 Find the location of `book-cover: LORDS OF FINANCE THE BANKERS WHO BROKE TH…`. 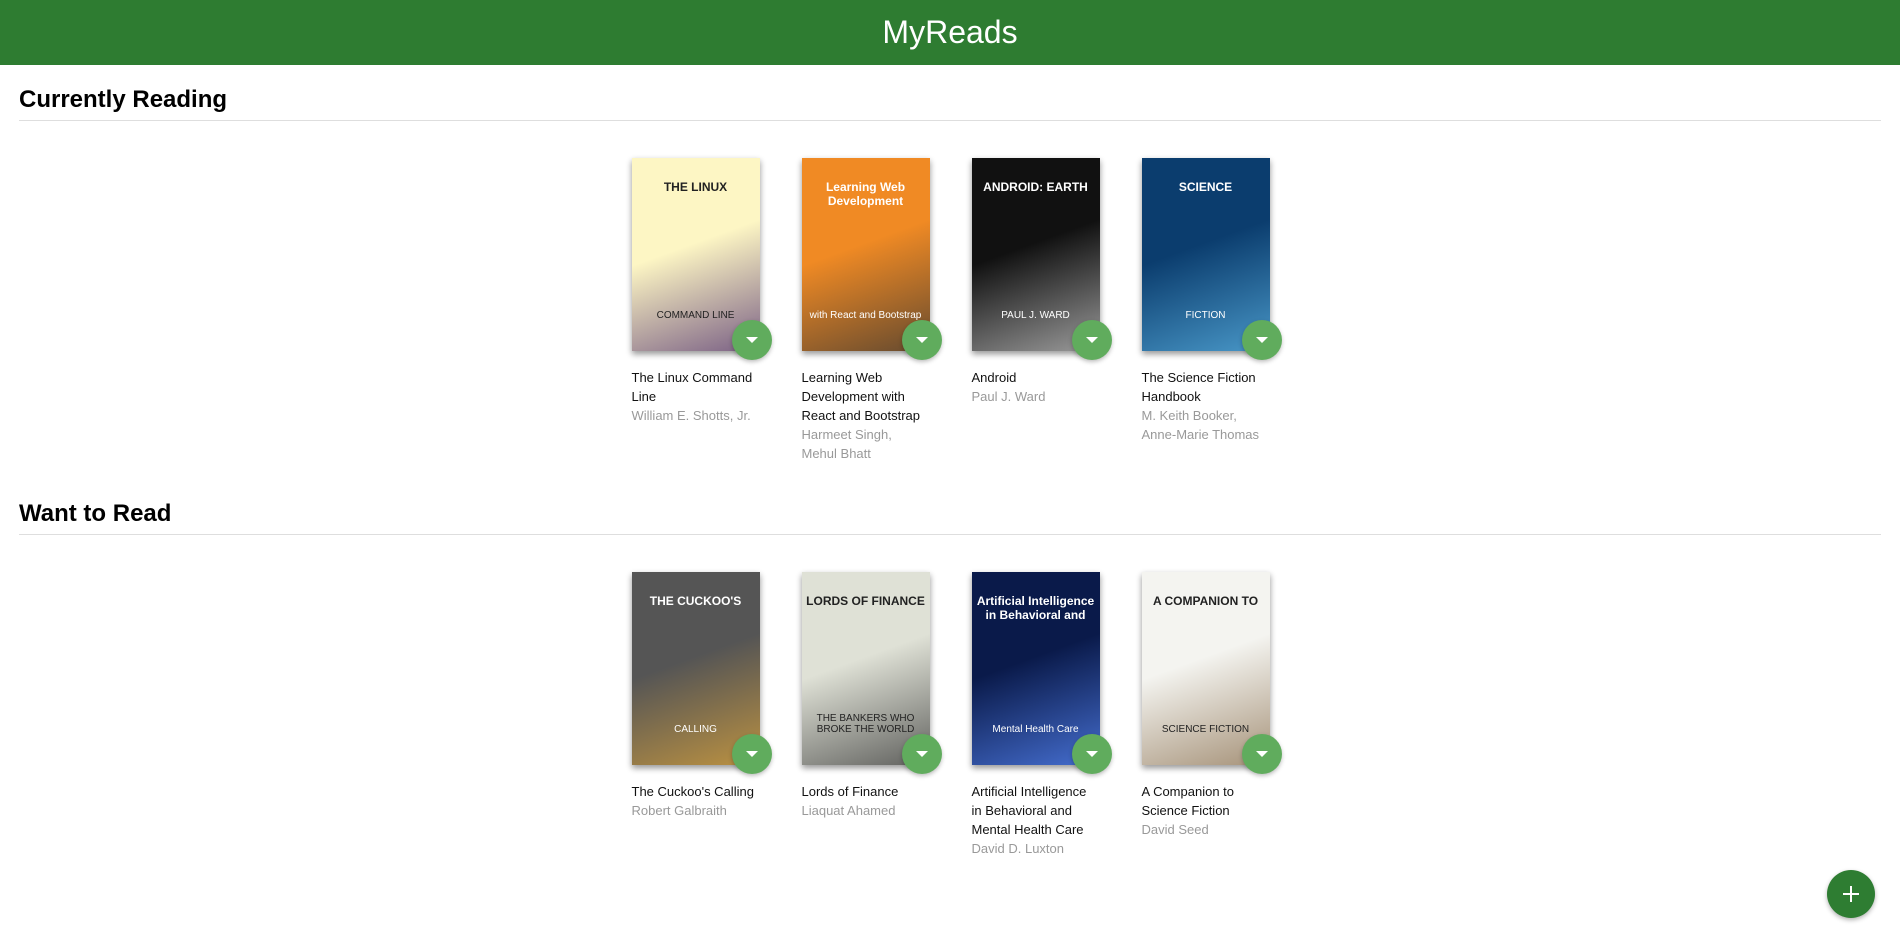

book-cover: LORDS OF FINANCE THE BANKERS WHO BROKE TH… is located at coordinates (865, 668).